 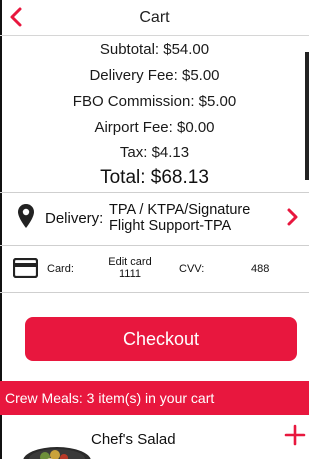 I want to click on credit-card-icon, so click(x=25, y=268).